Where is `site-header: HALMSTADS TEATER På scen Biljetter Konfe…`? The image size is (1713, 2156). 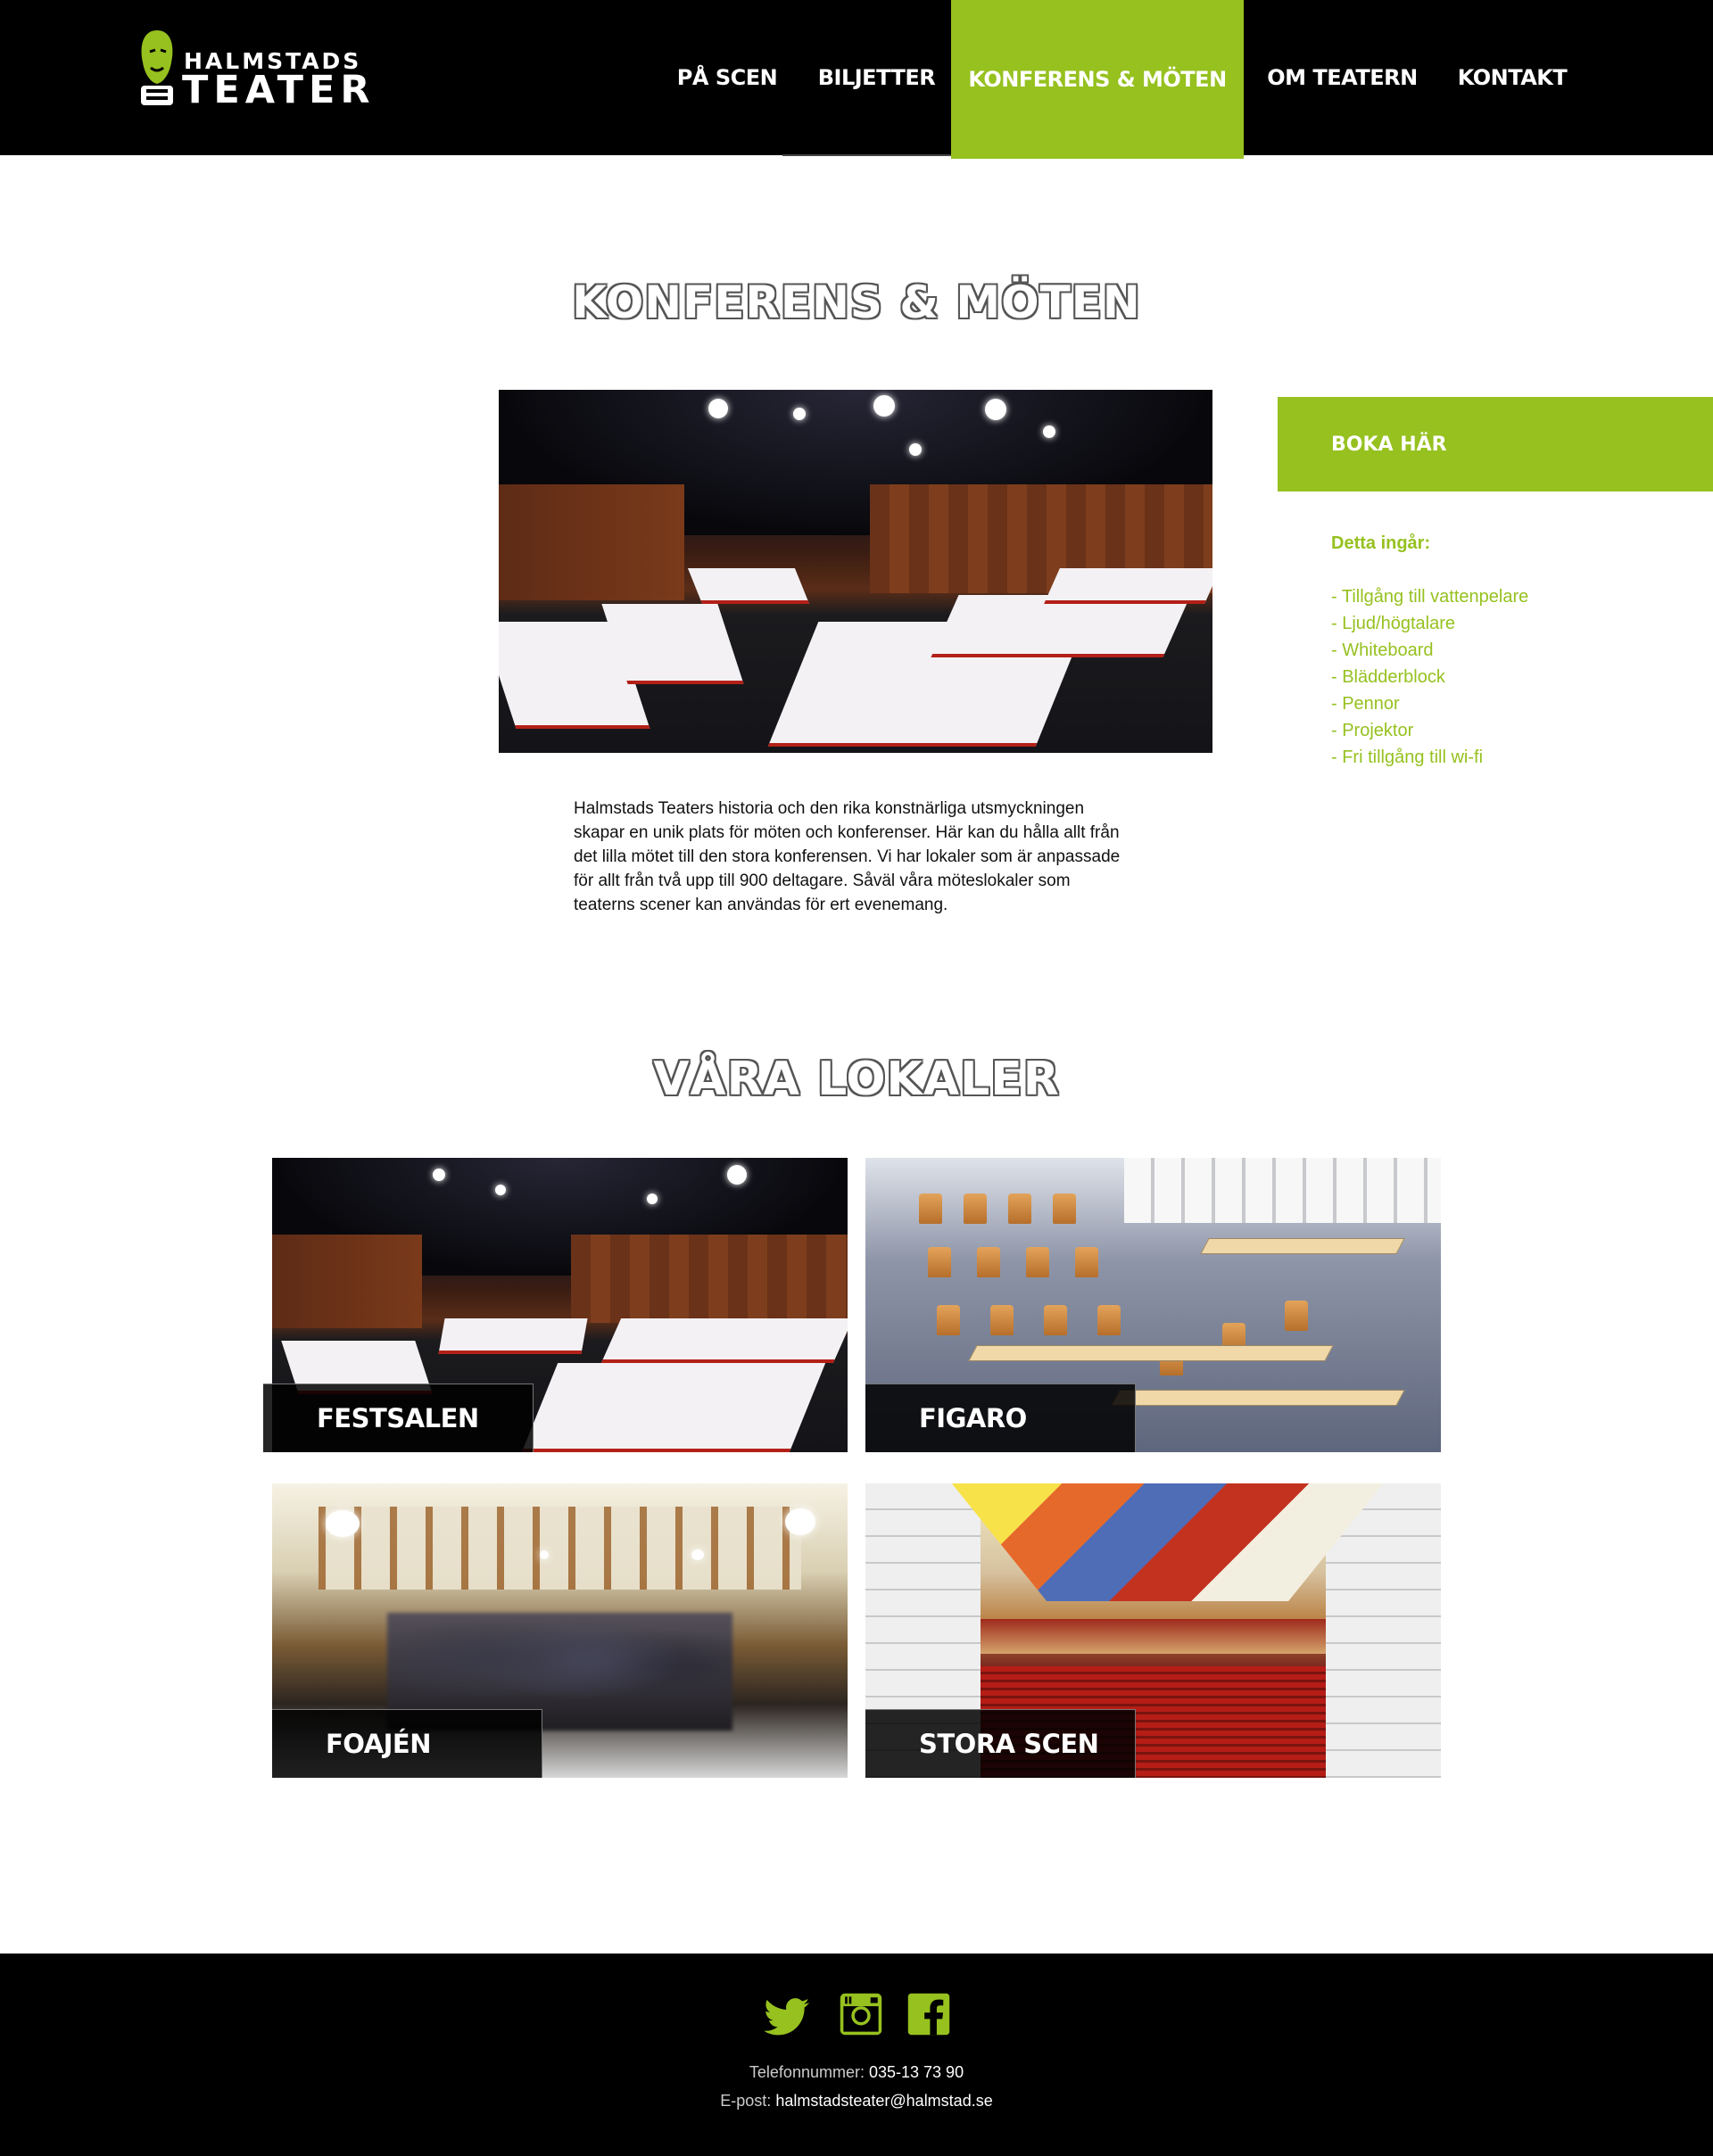 site-header: HALMSTADS TEATER På scen Biljetter Konfe… is located at coordinates (856, 80).